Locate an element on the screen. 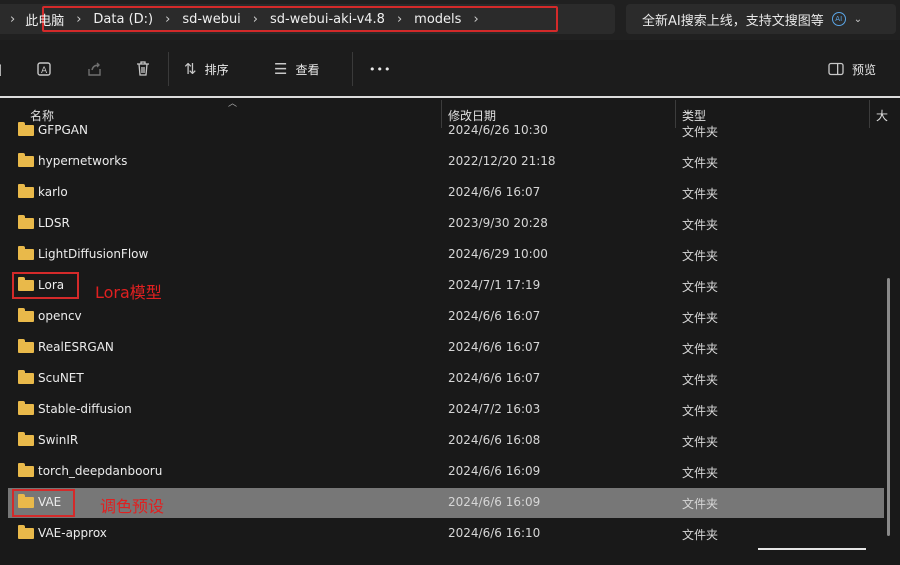  preview-label: 预览 is located at coordinates (864, 69).